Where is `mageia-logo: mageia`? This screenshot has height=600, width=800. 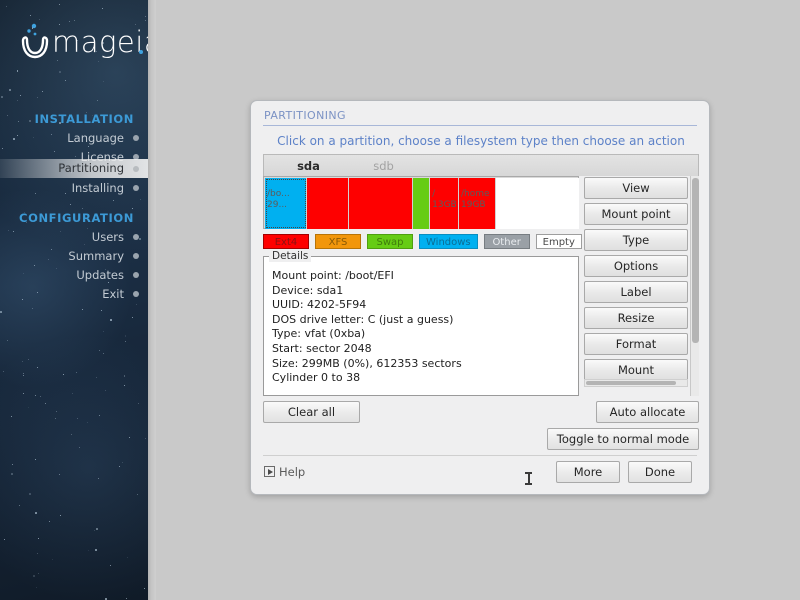 mageia-logo: mageia is located at coordinates (81, 44).